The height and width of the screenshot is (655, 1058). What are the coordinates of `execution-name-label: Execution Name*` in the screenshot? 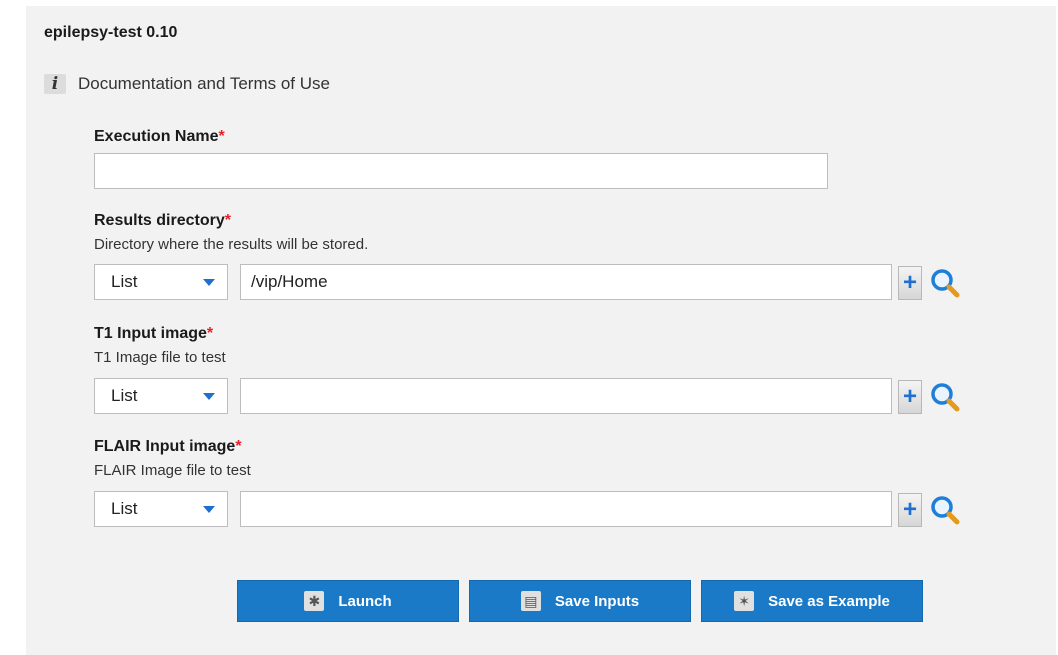 It's located at (159, 137).